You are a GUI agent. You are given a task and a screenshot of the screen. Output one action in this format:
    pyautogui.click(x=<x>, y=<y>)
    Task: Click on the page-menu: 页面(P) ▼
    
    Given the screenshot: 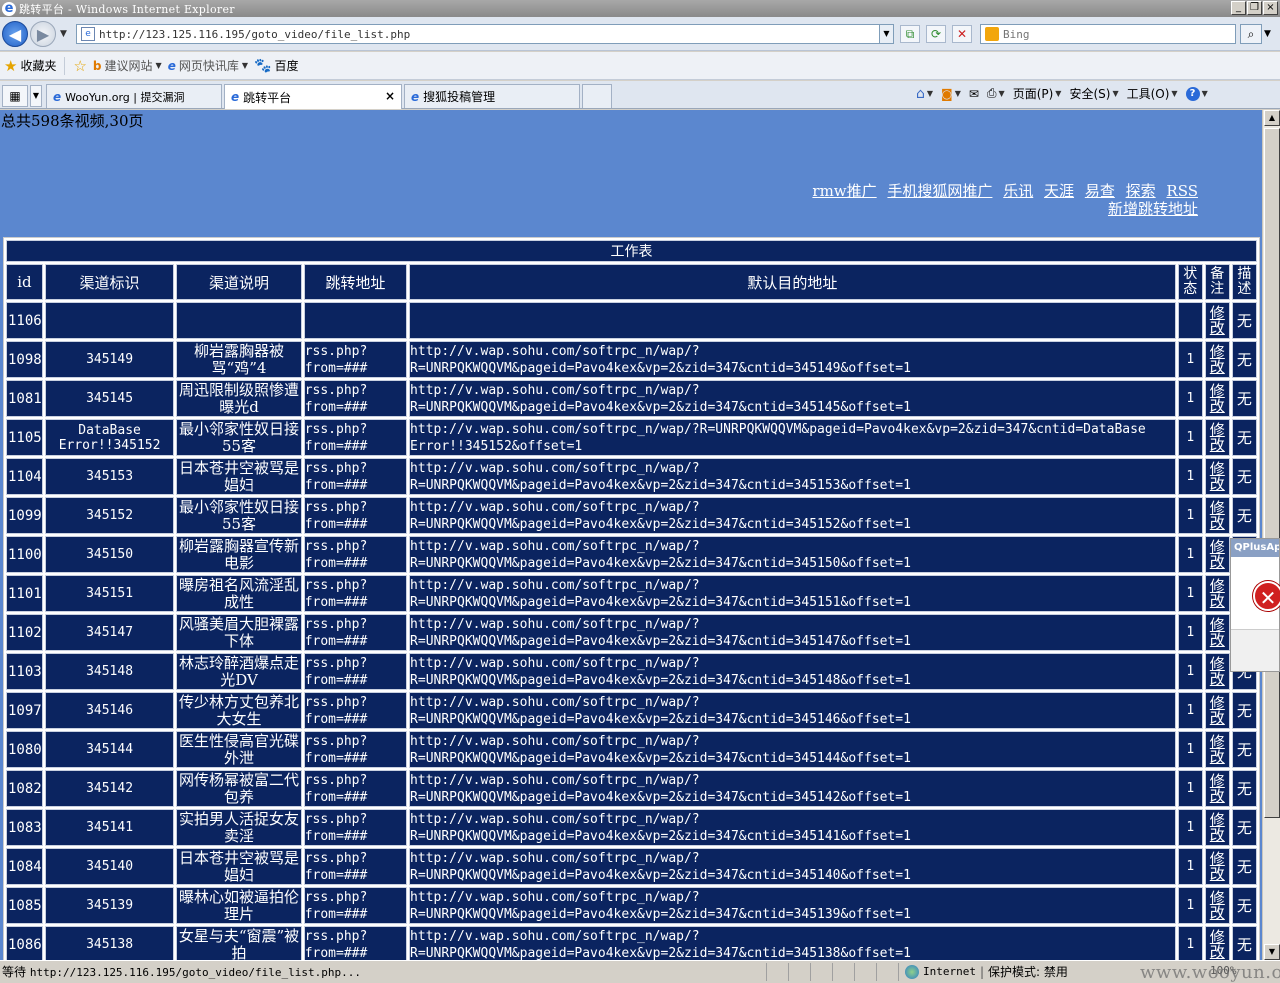 What is the action you would take?
    pyautogui.click(x=1037, y=93)
    